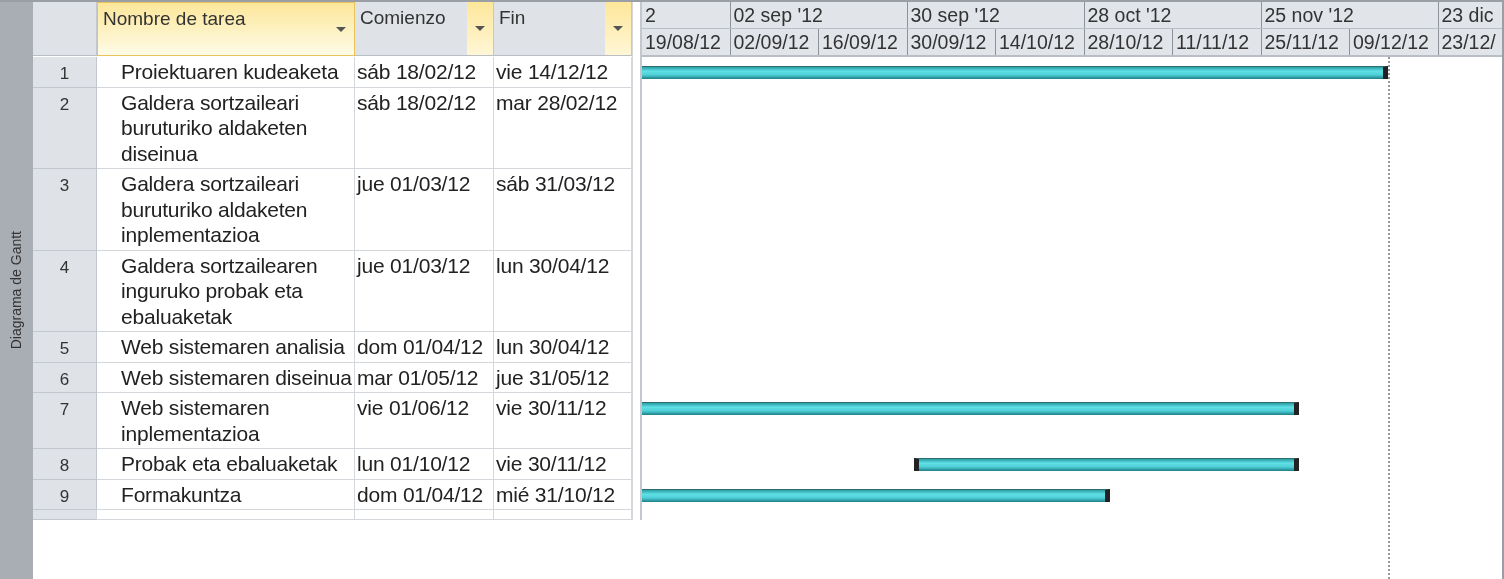  I want to click on start-date: mar 01/05/12, so click(424, 377).